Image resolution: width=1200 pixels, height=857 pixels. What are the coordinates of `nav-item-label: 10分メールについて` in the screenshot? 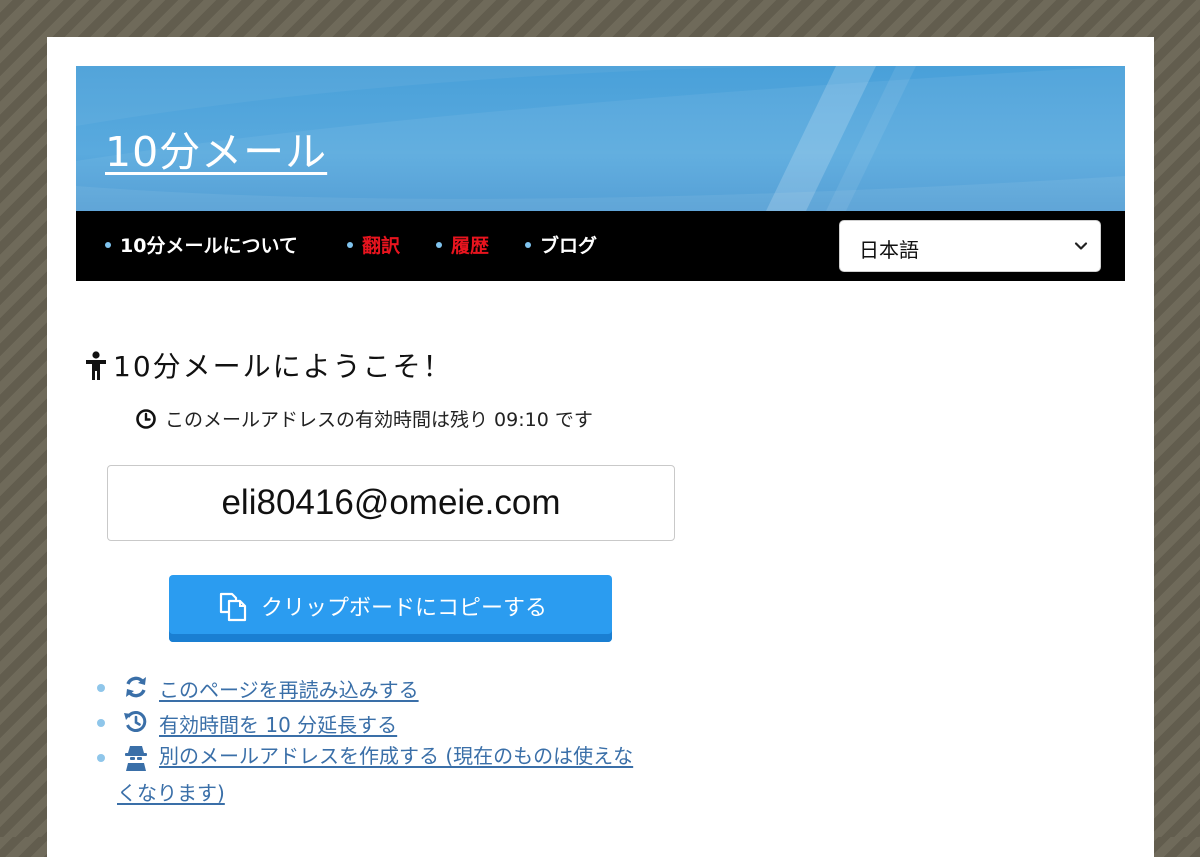 It's located at (209, 246).